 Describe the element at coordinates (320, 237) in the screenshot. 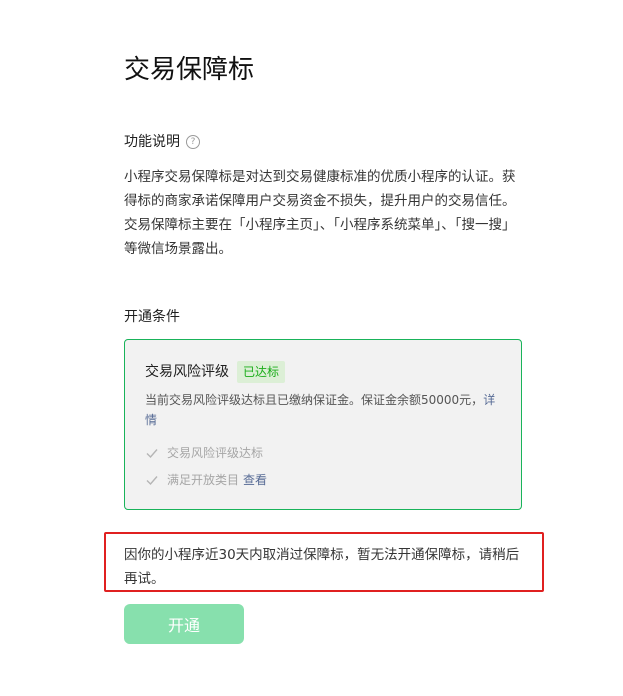

I see `description-paragraph: 交易保障标主要在「小程序主页」、「小程序系统菜单」、「搜一搜」等微信场景露出。` at that location.